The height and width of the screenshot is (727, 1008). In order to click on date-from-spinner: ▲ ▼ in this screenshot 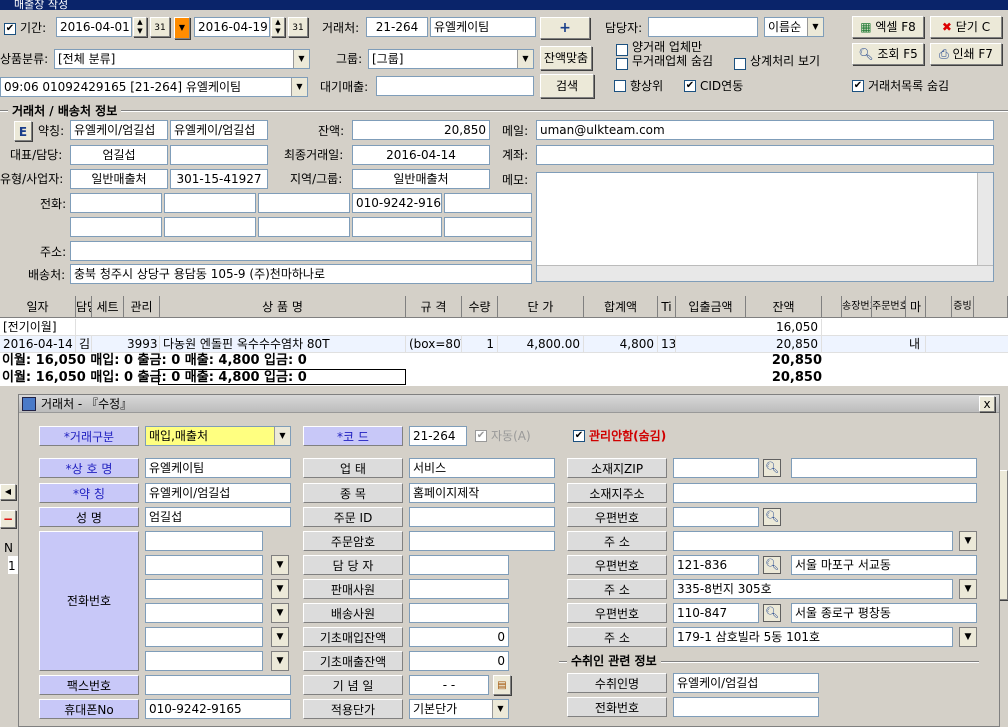, I will do `click(140, 27)`.